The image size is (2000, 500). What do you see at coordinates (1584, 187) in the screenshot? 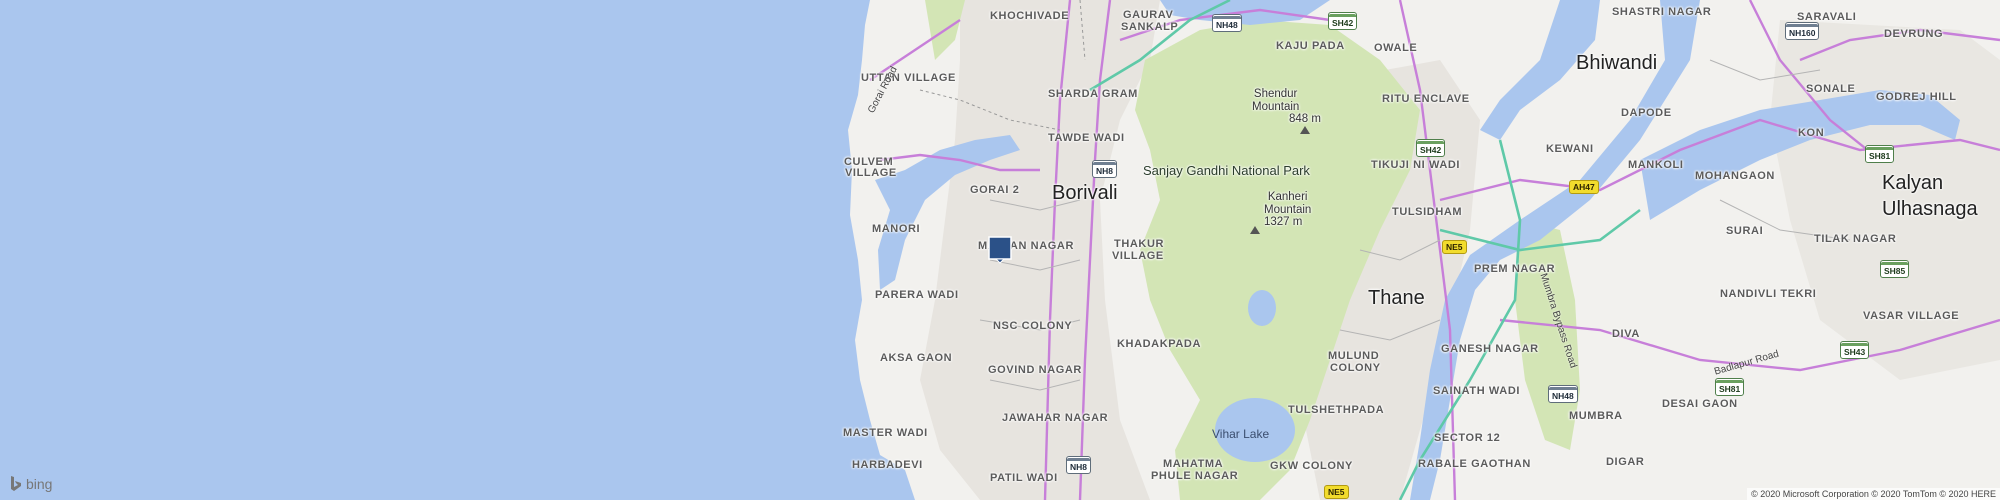
I see `route-shield: AH47` at bounding box center [1584, 187].